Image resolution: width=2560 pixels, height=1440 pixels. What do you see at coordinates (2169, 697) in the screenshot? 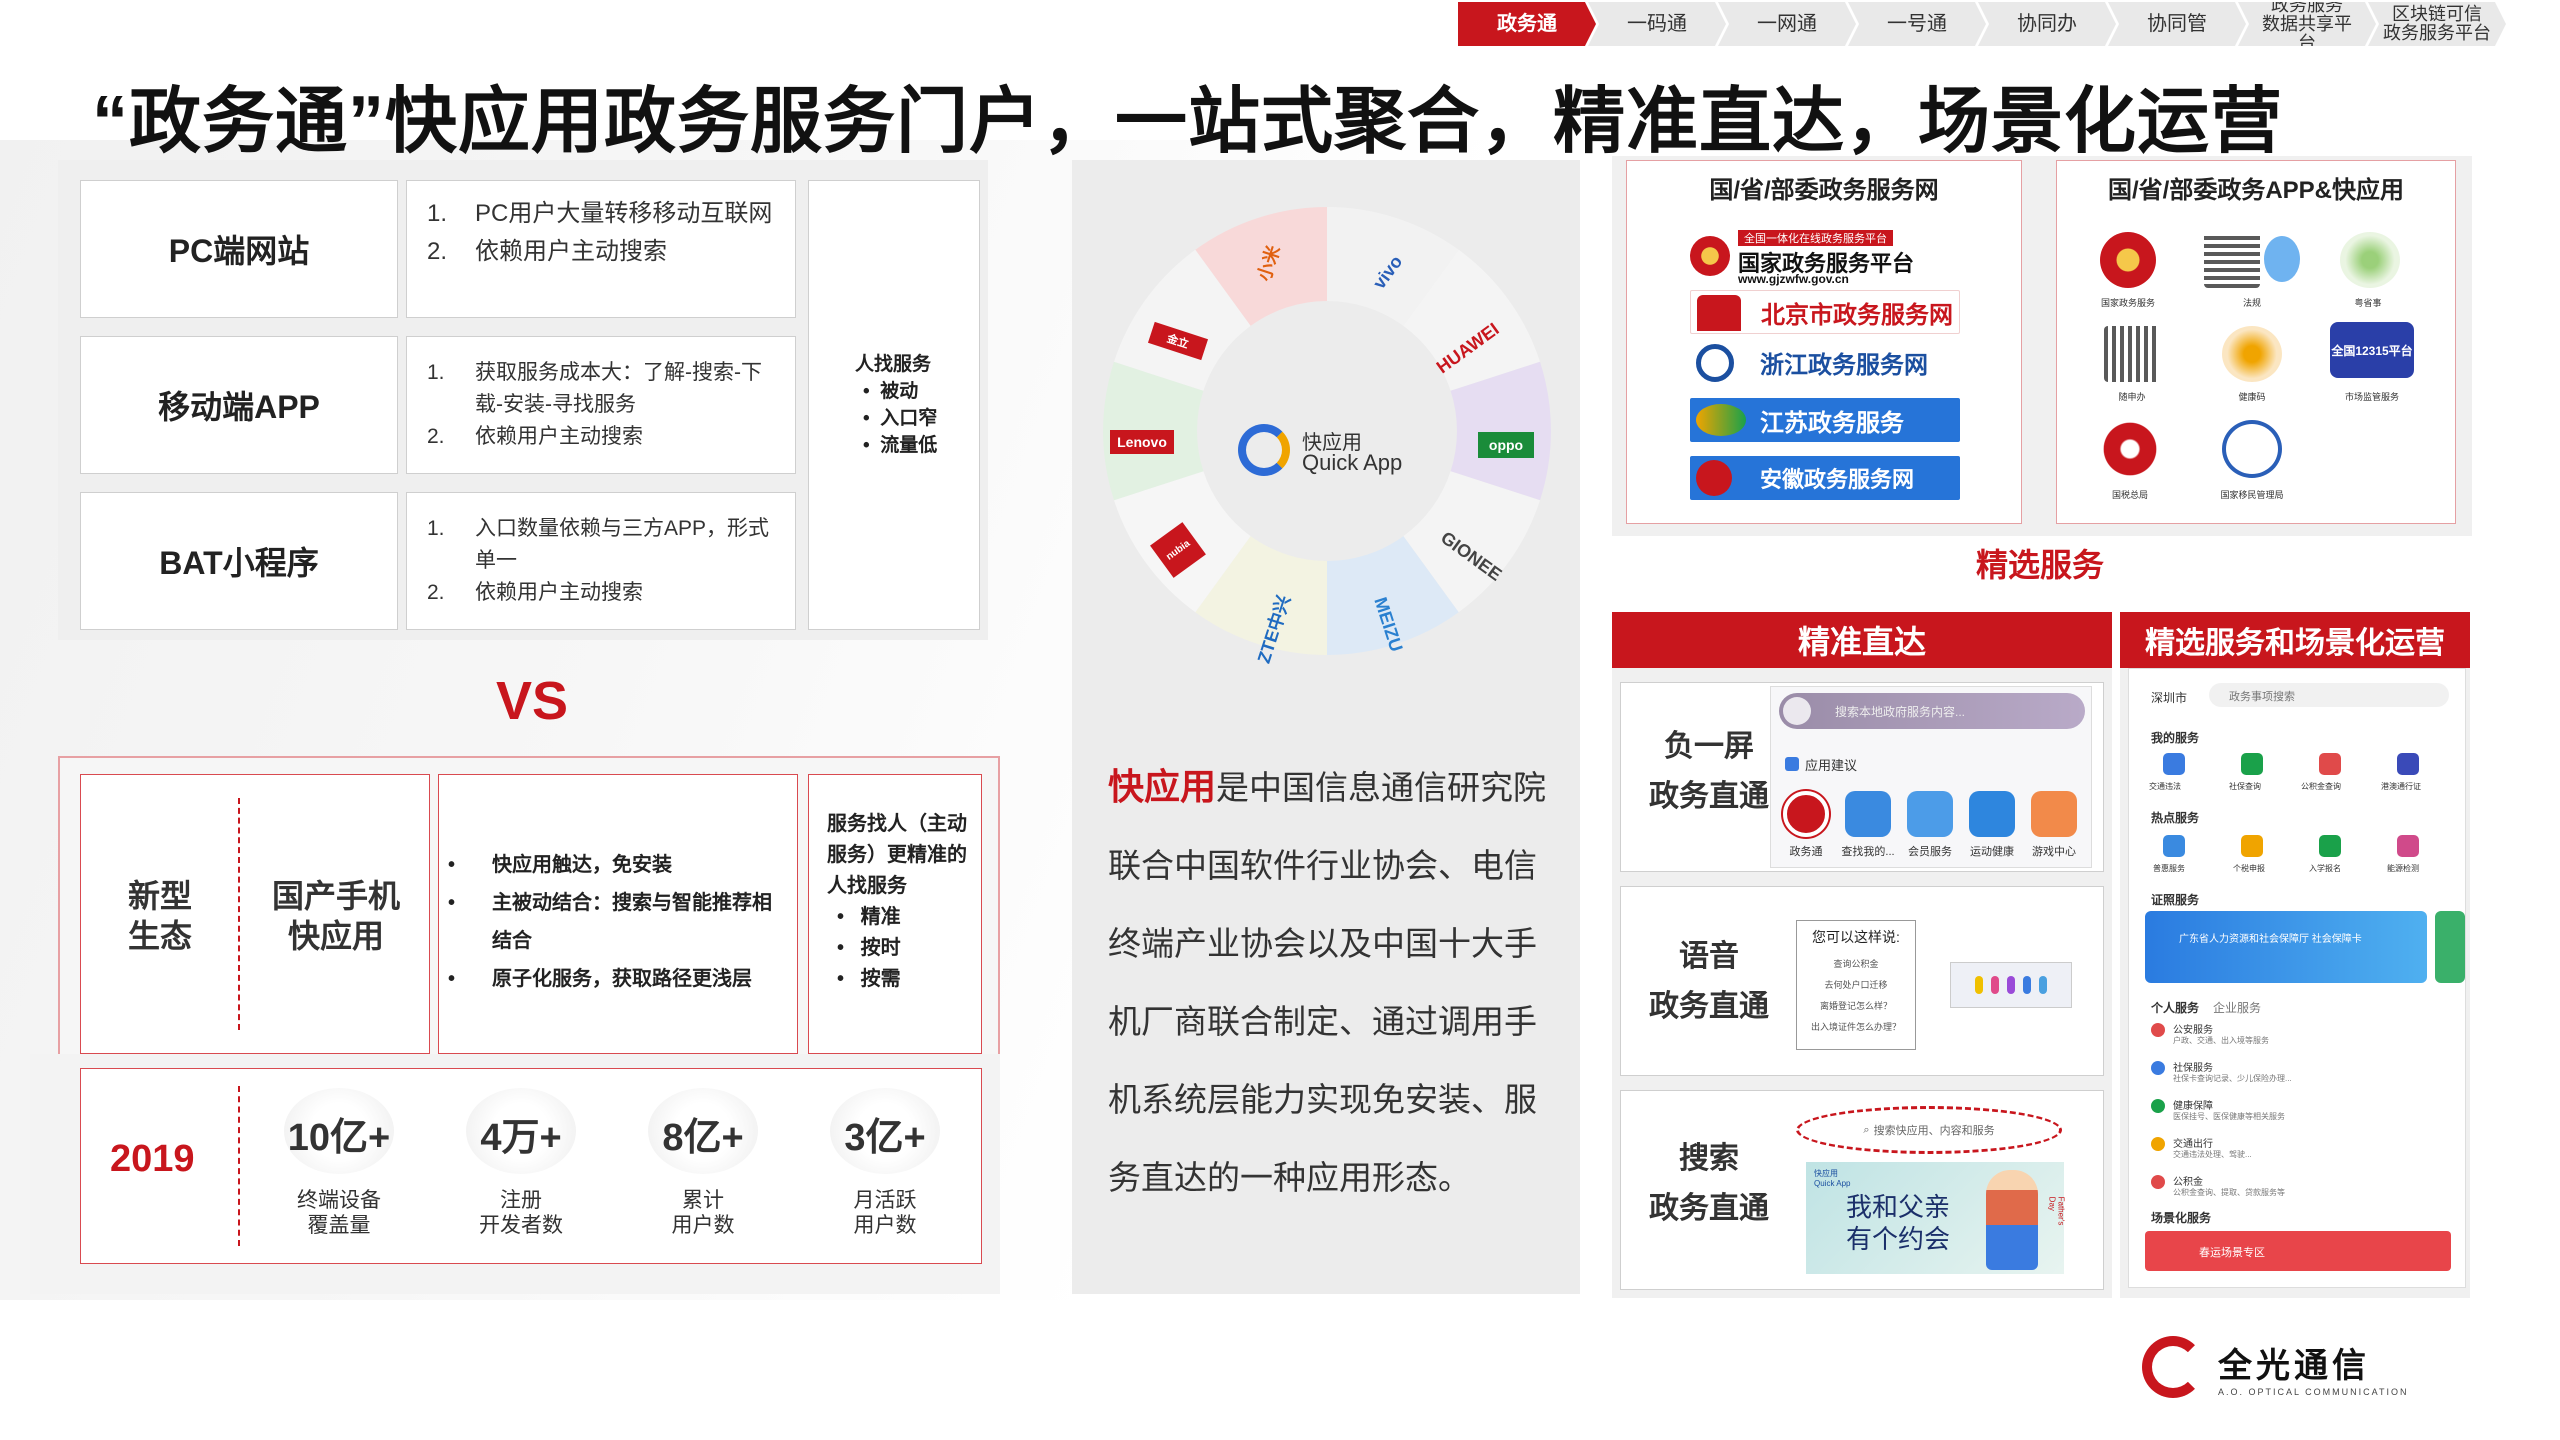
I see `phone-city: 深圳市` at bounding box center [2169, 697].